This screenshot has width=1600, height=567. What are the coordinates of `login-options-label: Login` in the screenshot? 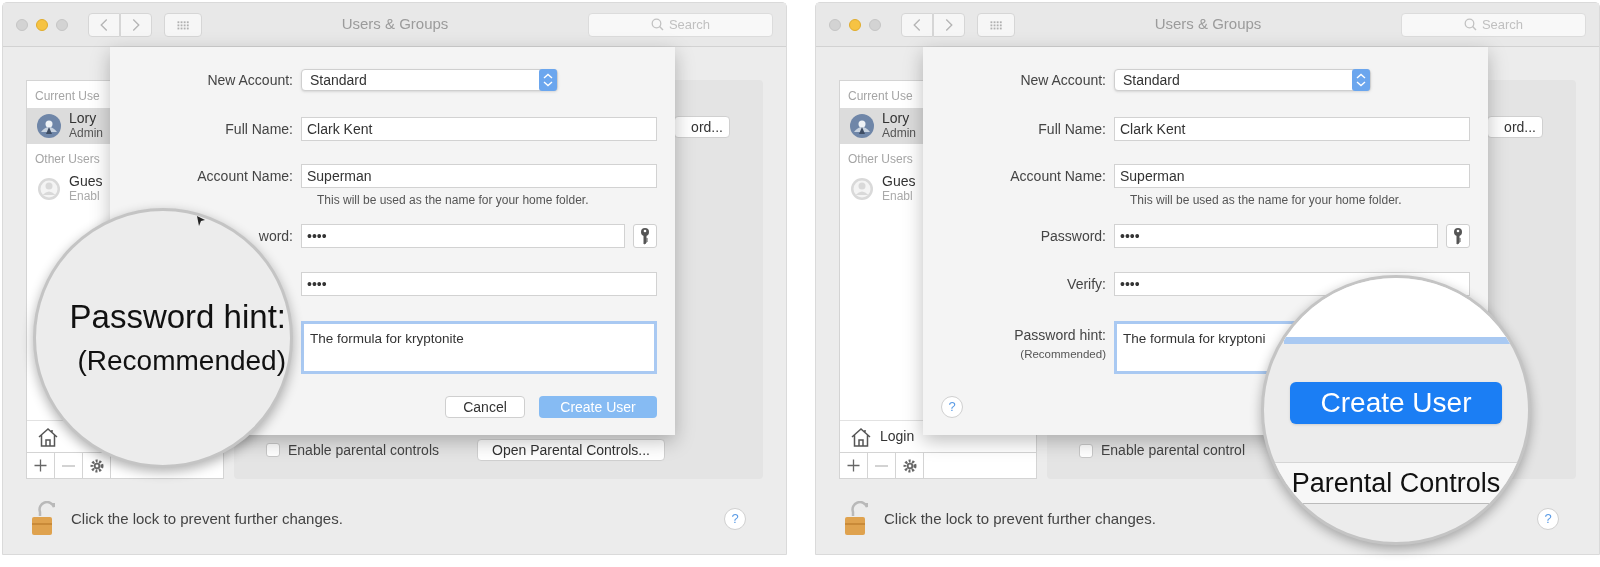 It's located at (897, 436).